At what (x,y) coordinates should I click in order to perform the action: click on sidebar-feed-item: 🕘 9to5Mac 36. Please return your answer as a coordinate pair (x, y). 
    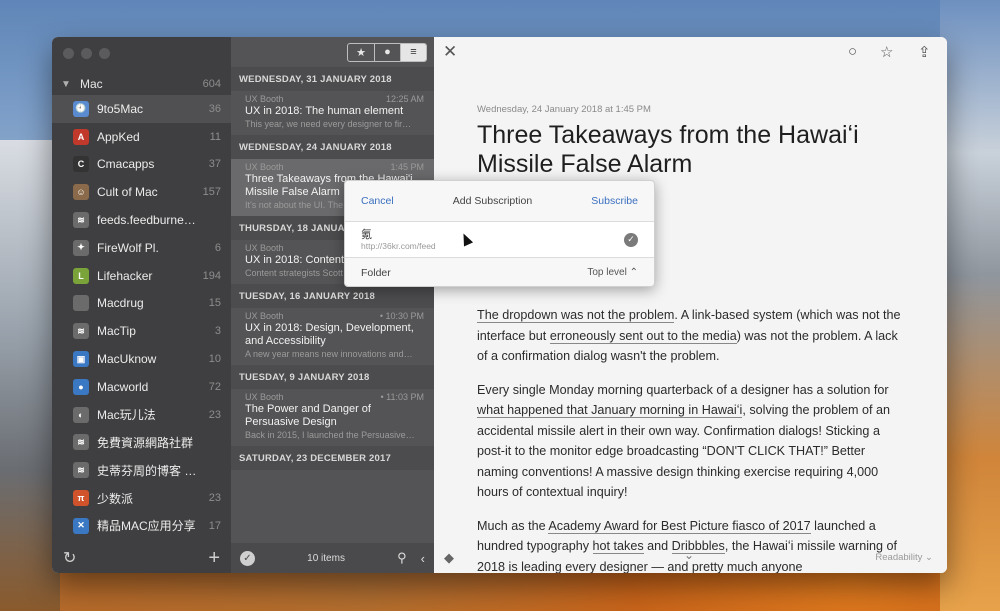
    Looking at the image, I should click on (141, 109).